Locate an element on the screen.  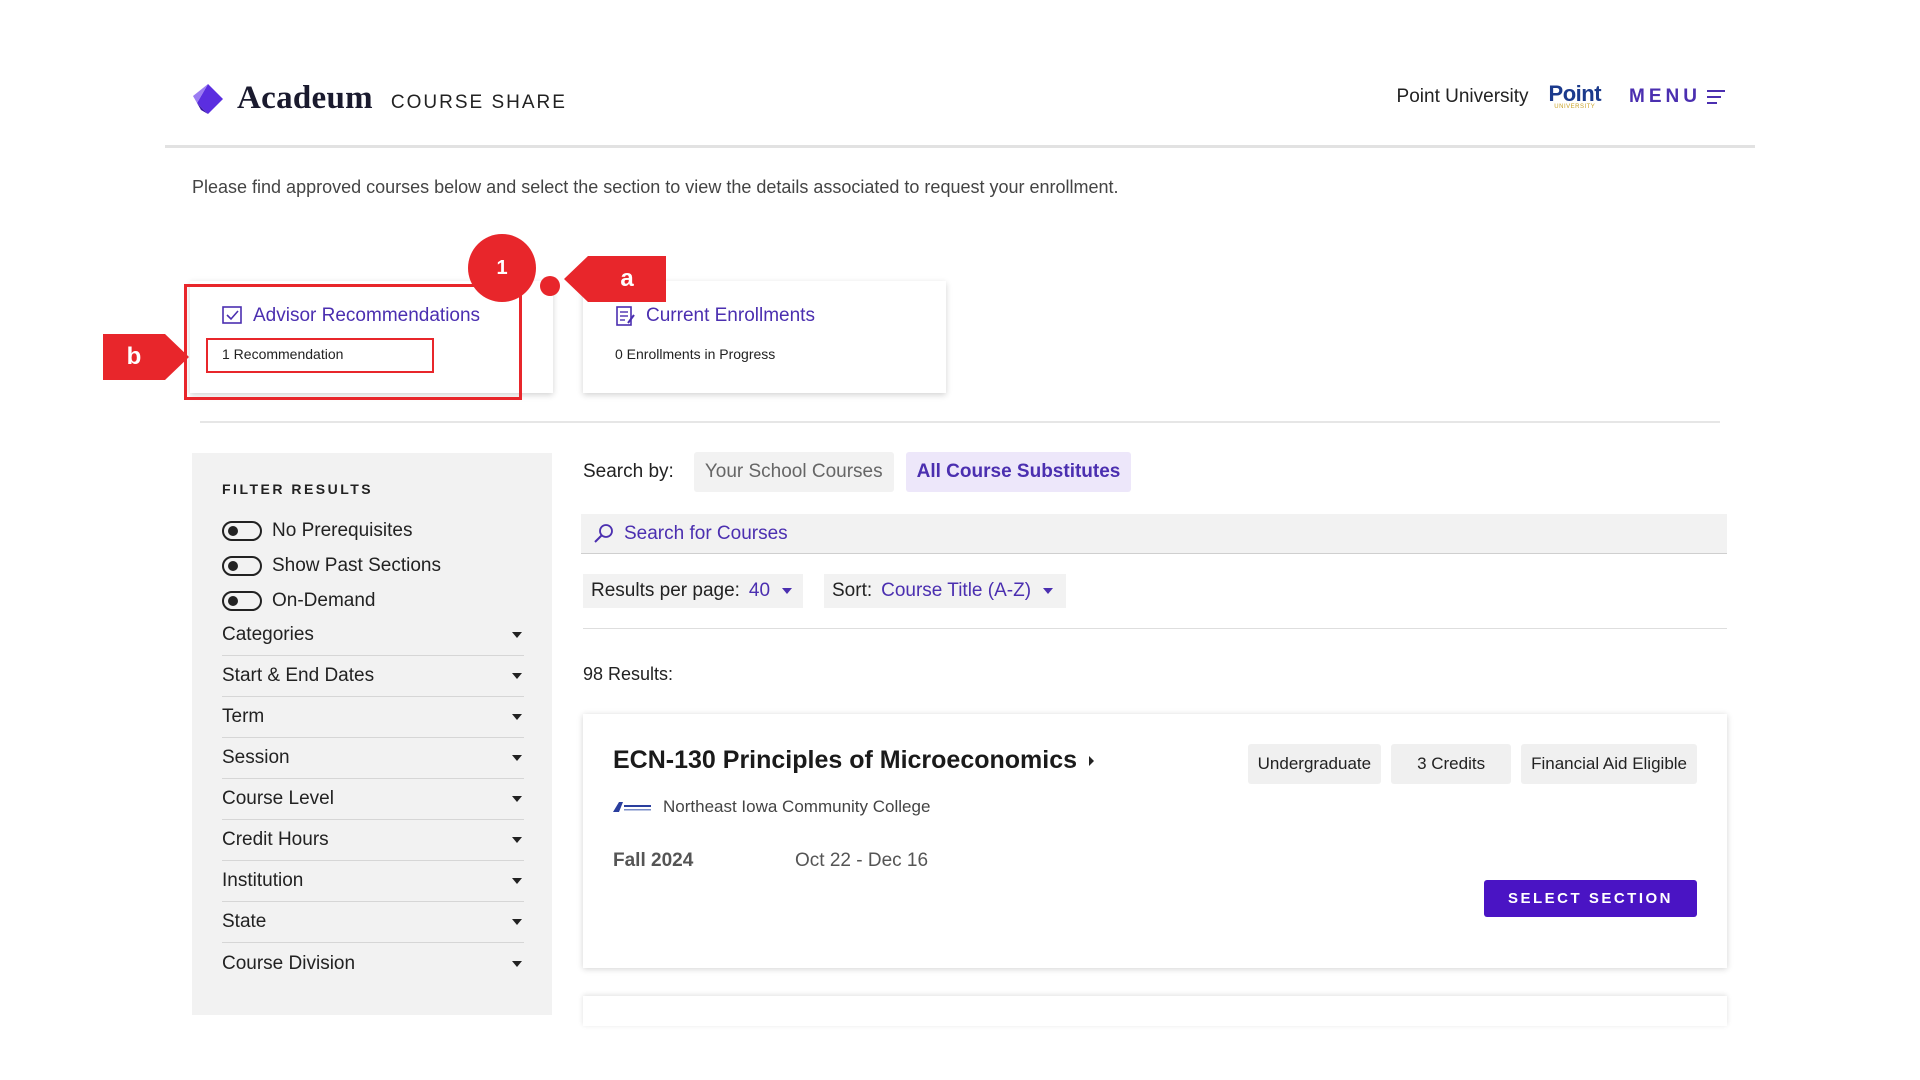
search-option-school-courses: Your School Courses is located at coordinates (793, 472).